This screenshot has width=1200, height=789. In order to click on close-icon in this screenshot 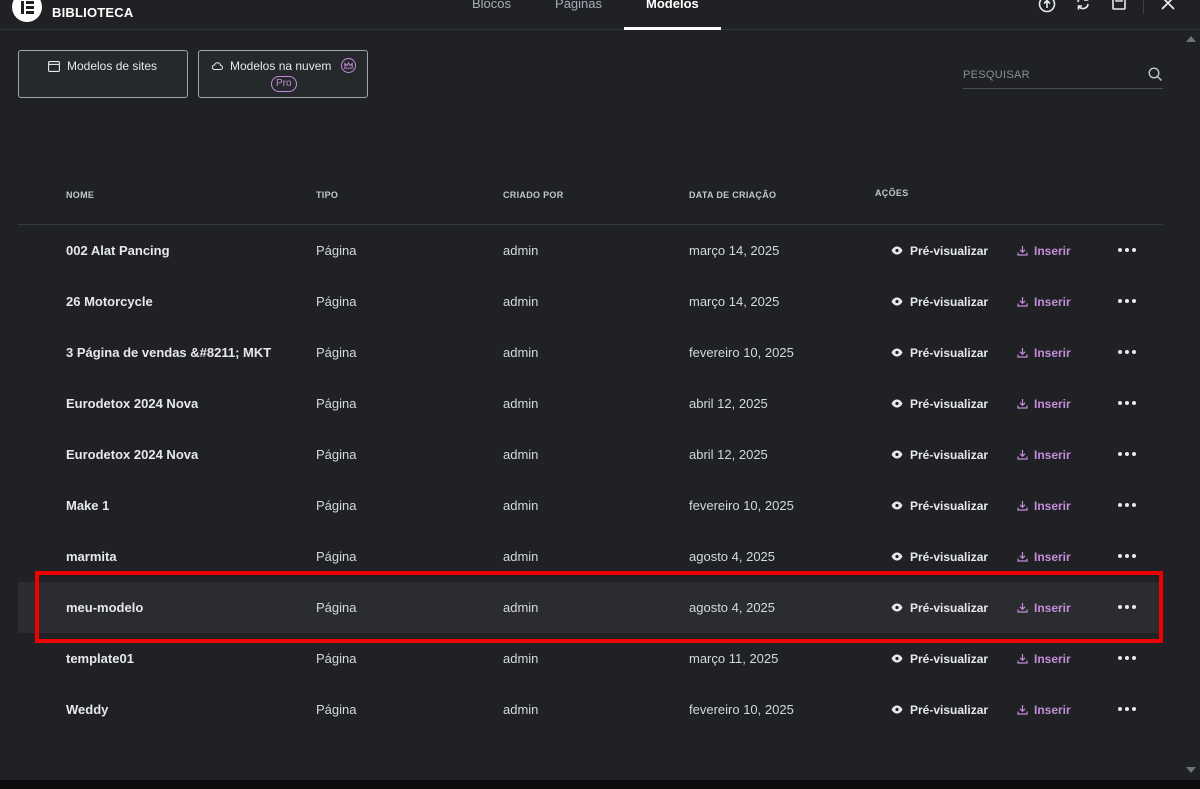, I will do `click(1168, 10)`.